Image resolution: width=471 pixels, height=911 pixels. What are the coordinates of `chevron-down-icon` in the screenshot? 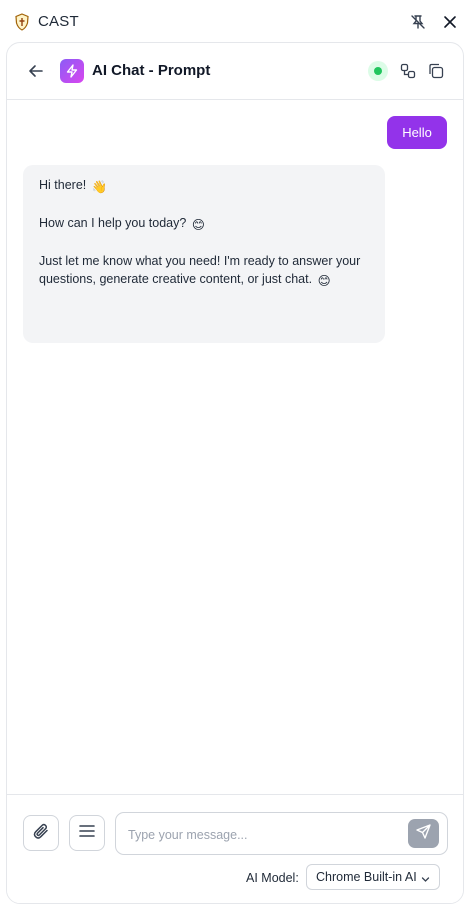 It's located at (425, 880).